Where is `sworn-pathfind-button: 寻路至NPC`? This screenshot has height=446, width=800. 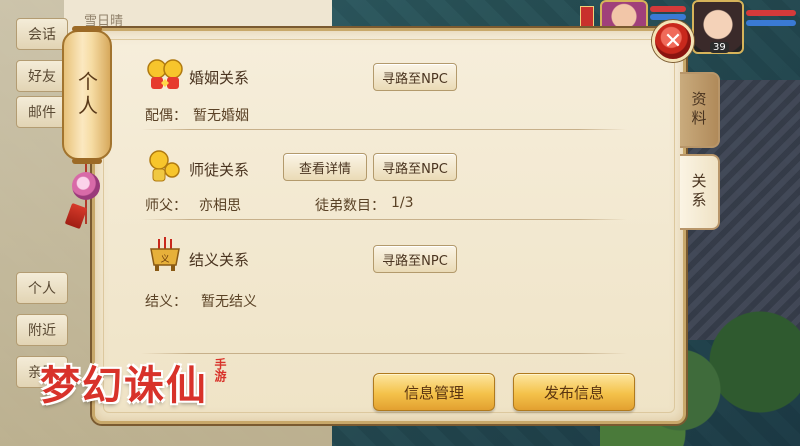 sworn-pathfind-button: 寻路至NPC is located at coordinates (415, 259).